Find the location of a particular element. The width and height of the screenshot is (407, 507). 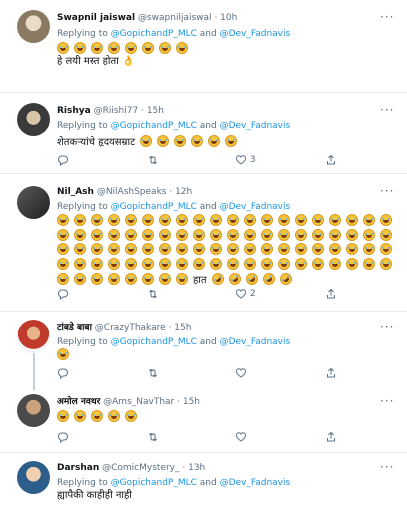

like-button: 2 is located at coordinates (245, 294).